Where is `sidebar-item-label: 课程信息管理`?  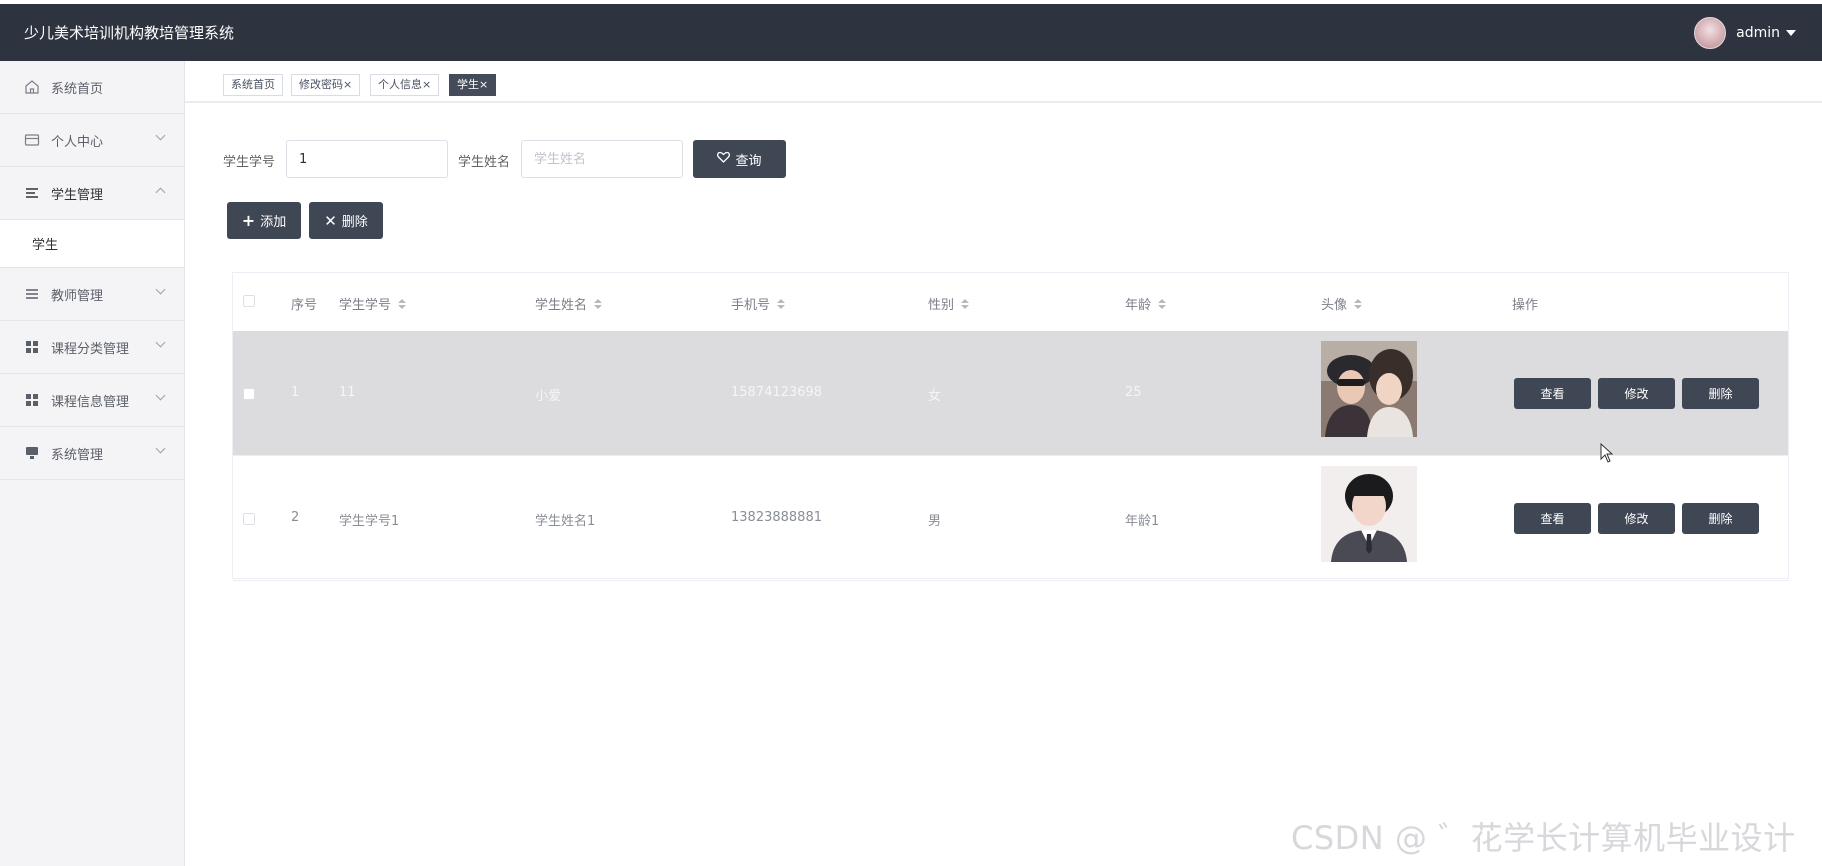
sidebar-item-label: 课程信息管理 is located at coordinates (90, 402).